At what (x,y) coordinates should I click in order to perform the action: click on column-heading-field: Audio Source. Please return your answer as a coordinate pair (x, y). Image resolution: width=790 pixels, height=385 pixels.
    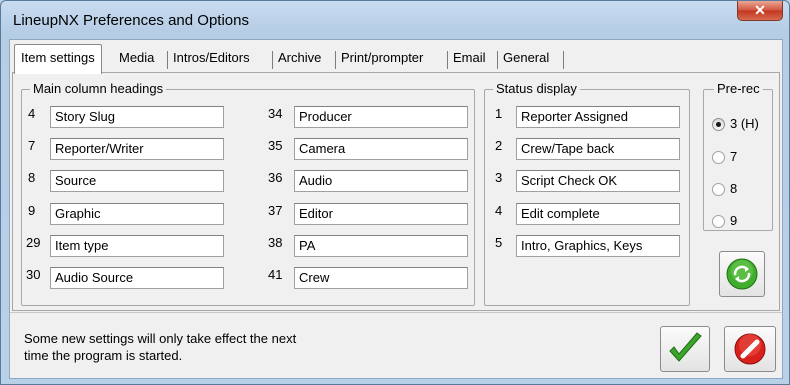
    Looking at the image, I should click on (137, 278).